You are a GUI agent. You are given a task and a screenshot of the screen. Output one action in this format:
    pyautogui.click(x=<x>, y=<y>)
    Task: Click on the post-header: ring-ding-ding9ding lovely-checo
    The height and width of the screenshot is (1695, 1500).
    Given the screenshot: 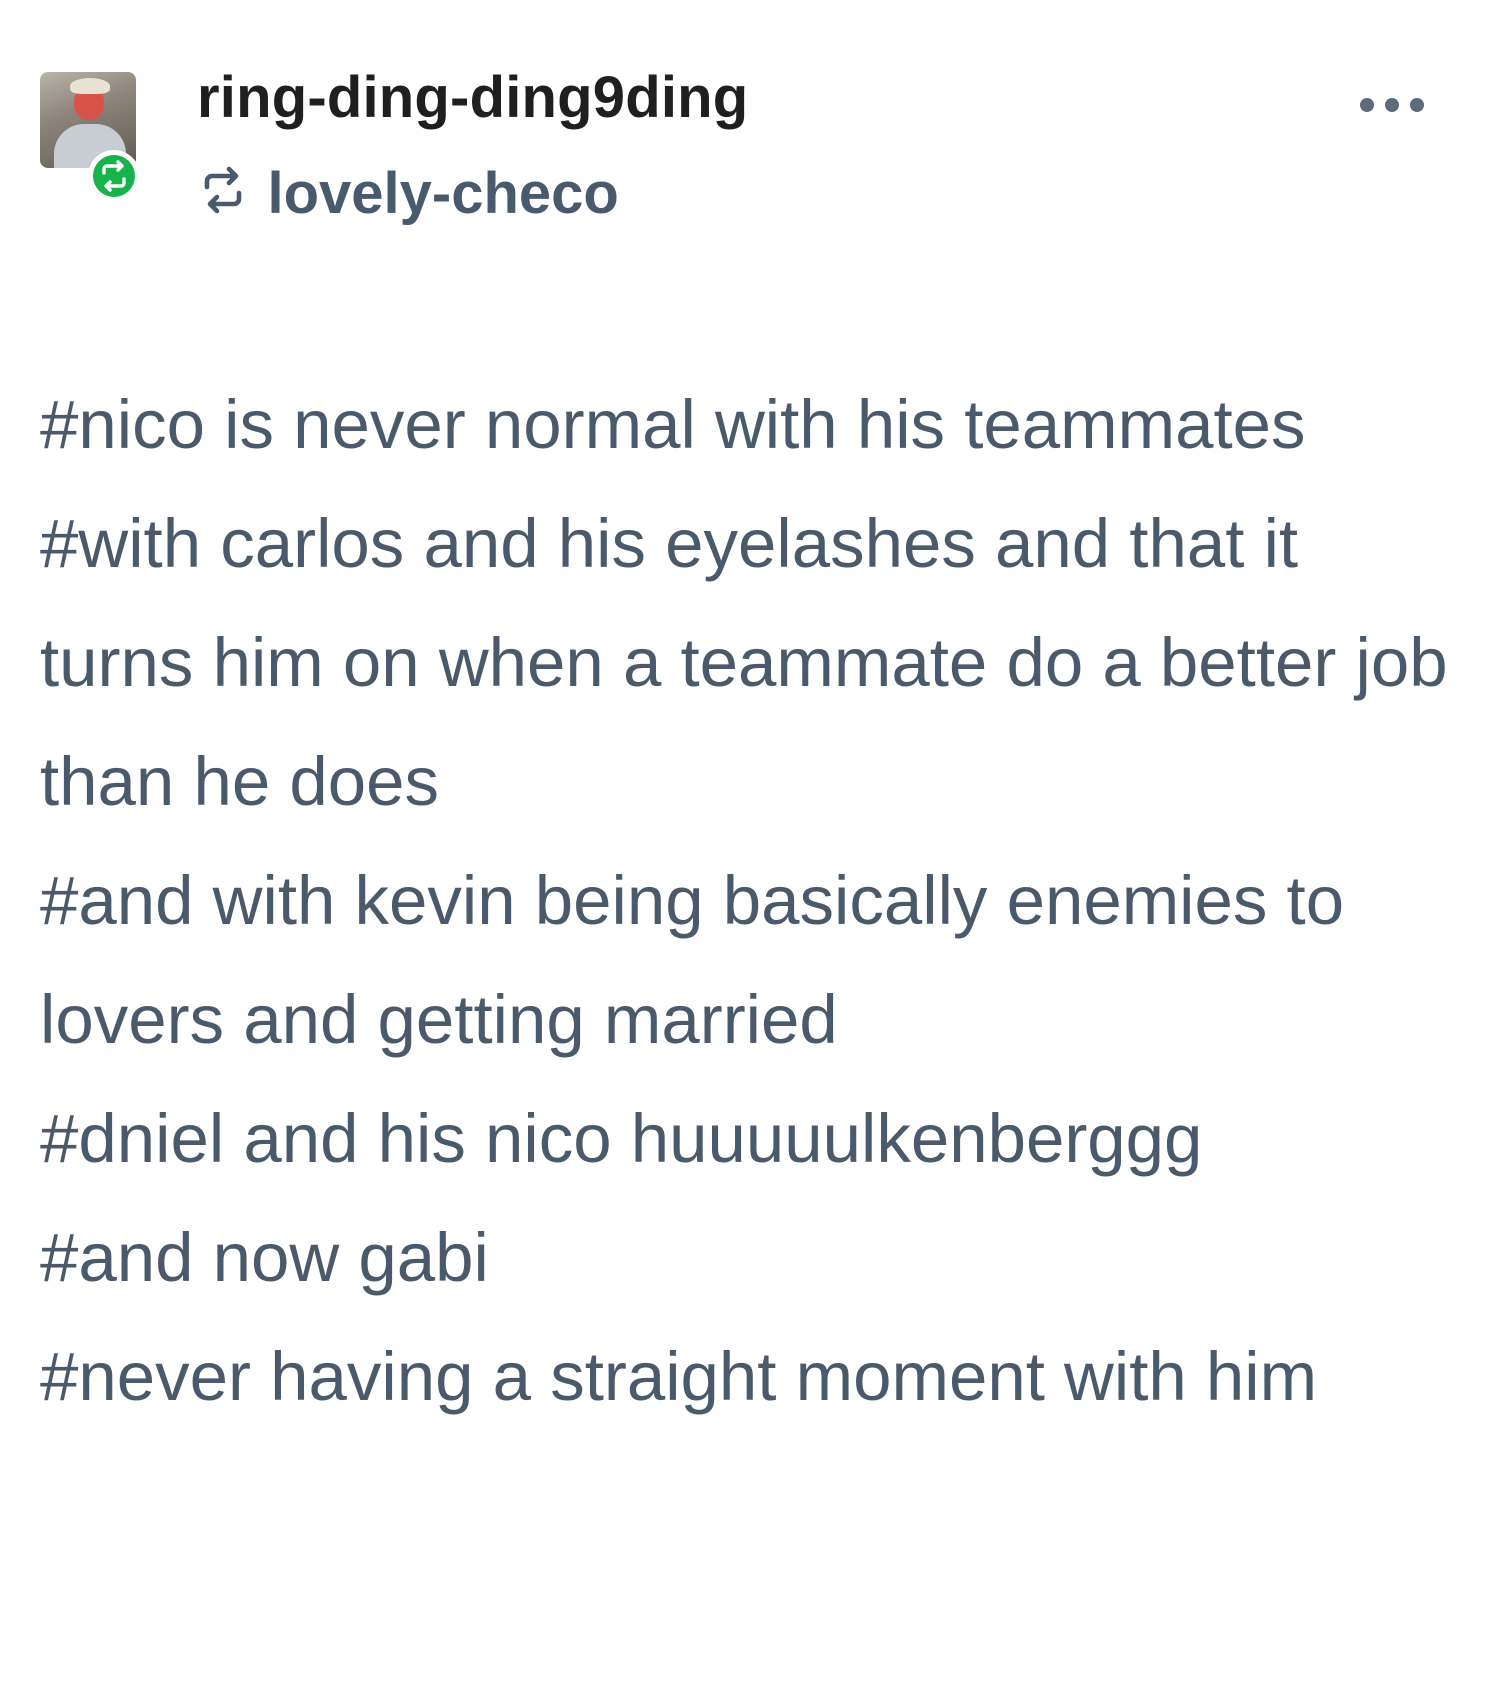 What is the action you would take?
    pyautogui.click(x=750, y=160)
    